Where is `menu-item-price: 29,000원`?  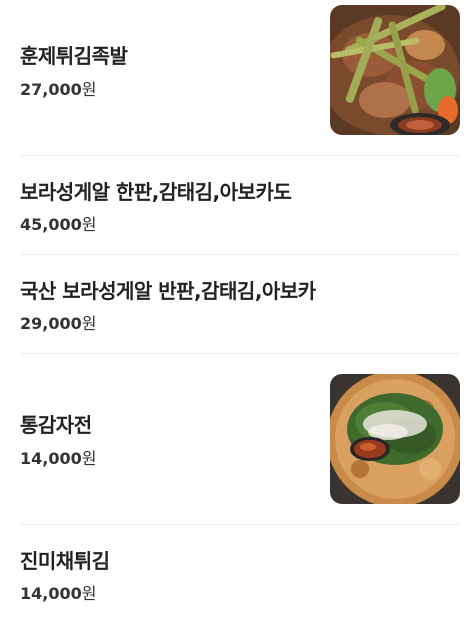
menu-item-price: 29,000원 is located at coordinates (58, 322).